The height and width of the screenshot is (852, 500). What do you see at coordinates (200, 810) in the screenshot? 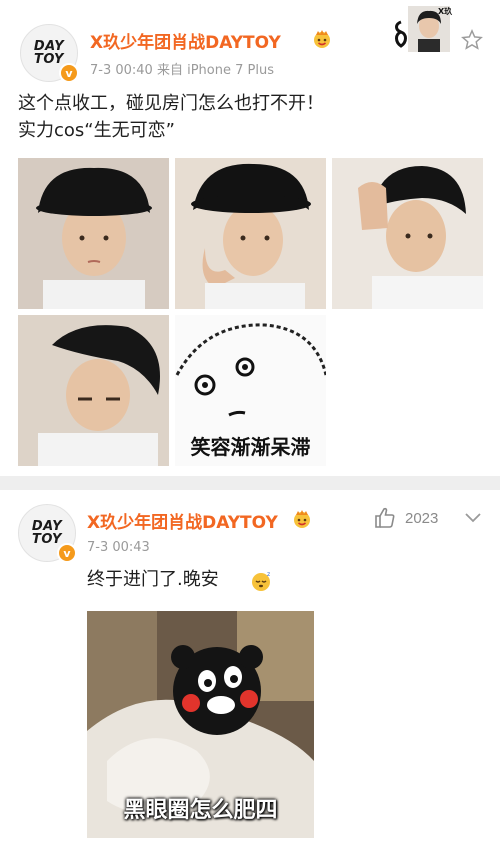
I see `image-caption: 黑眼圈怎么肥四` at bounding box center [200, 810].